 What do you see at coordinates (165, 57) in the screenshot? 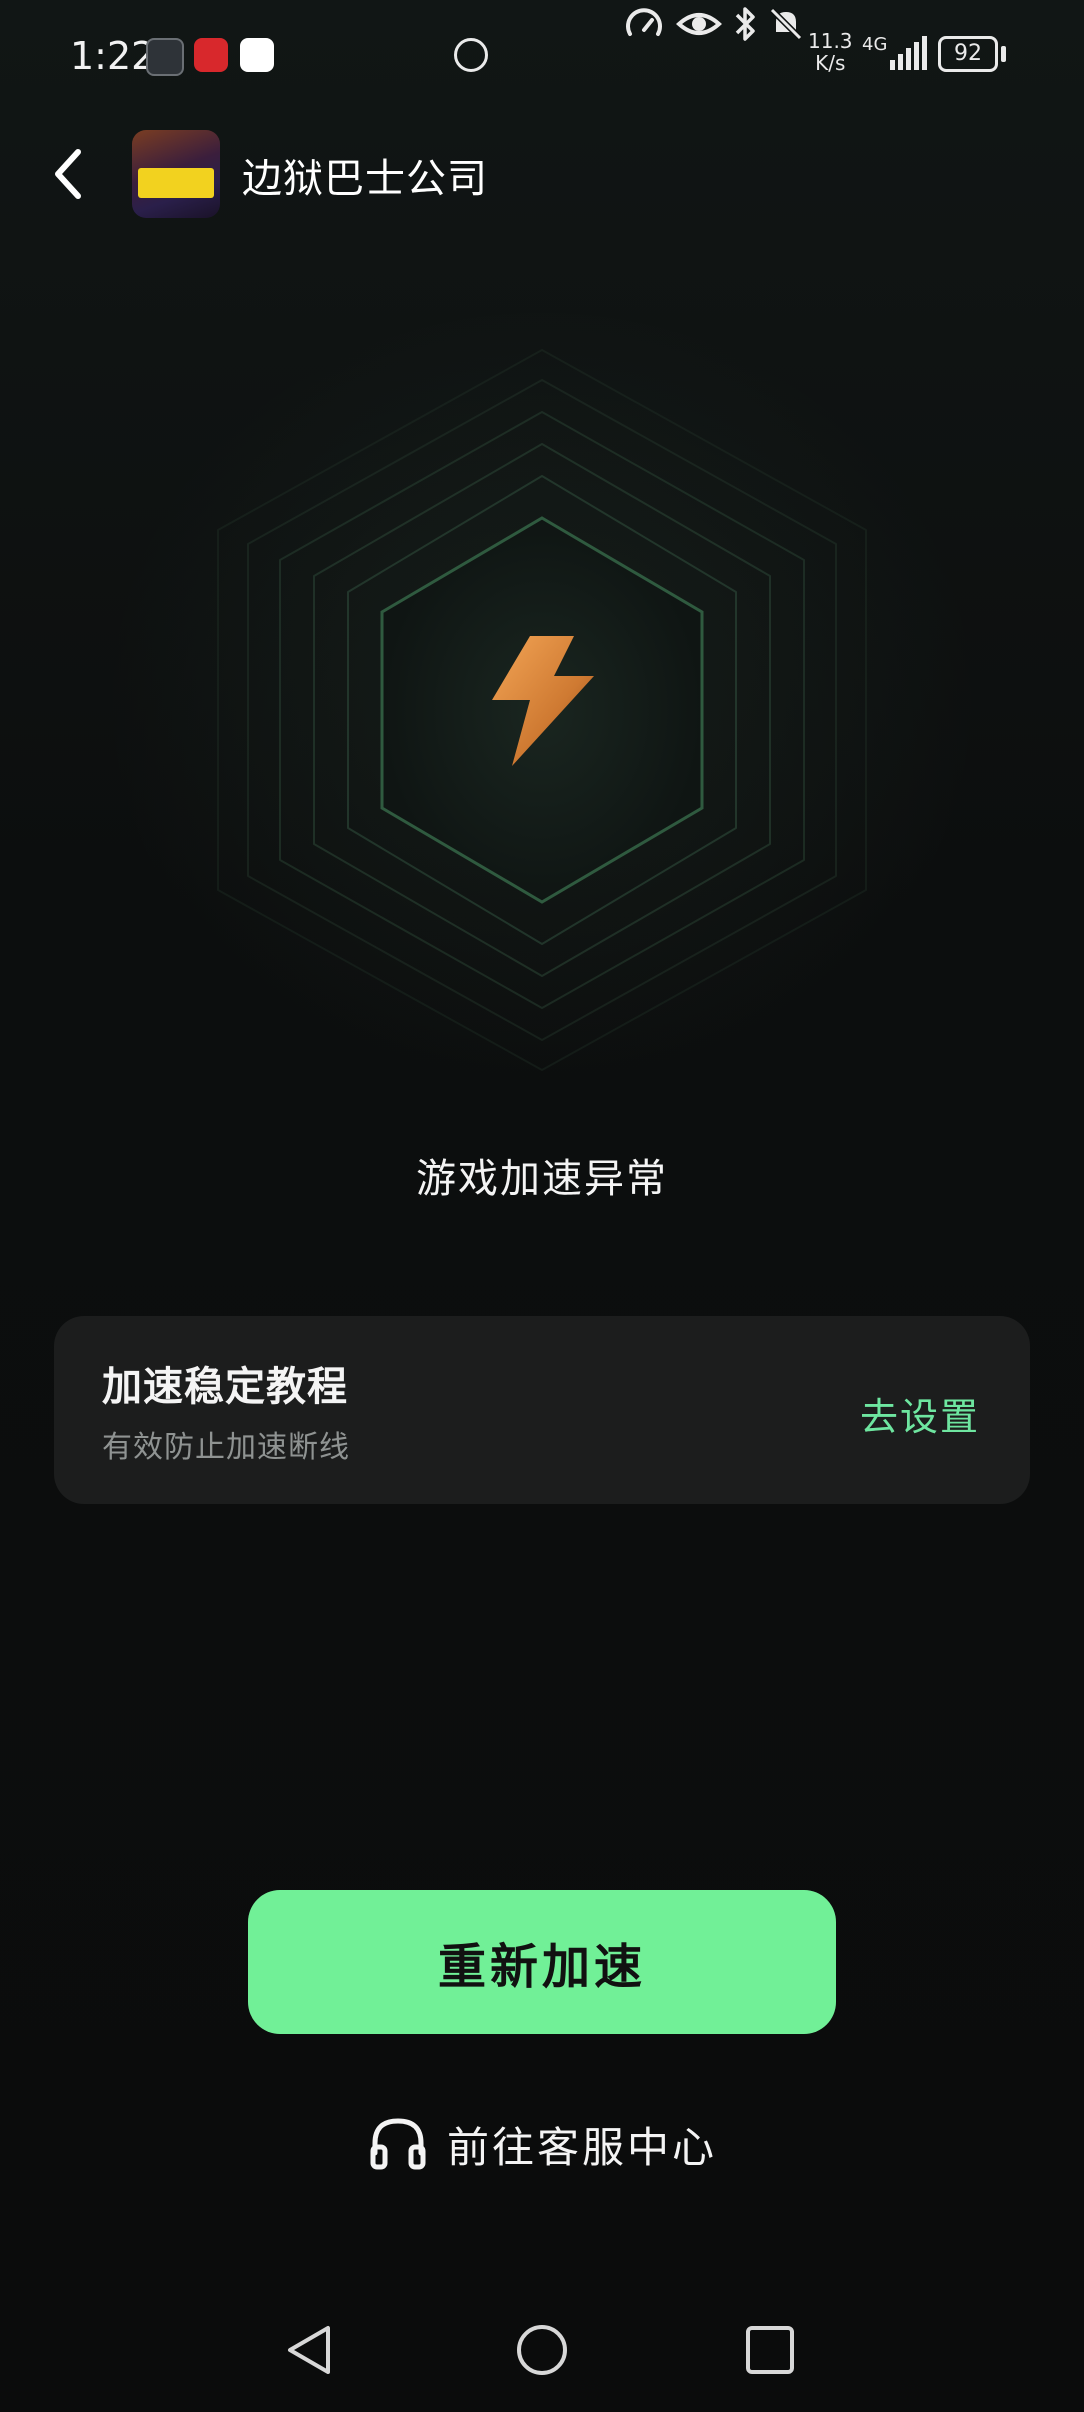
I see `app-notification-icon` at bounding box center [165, 57].